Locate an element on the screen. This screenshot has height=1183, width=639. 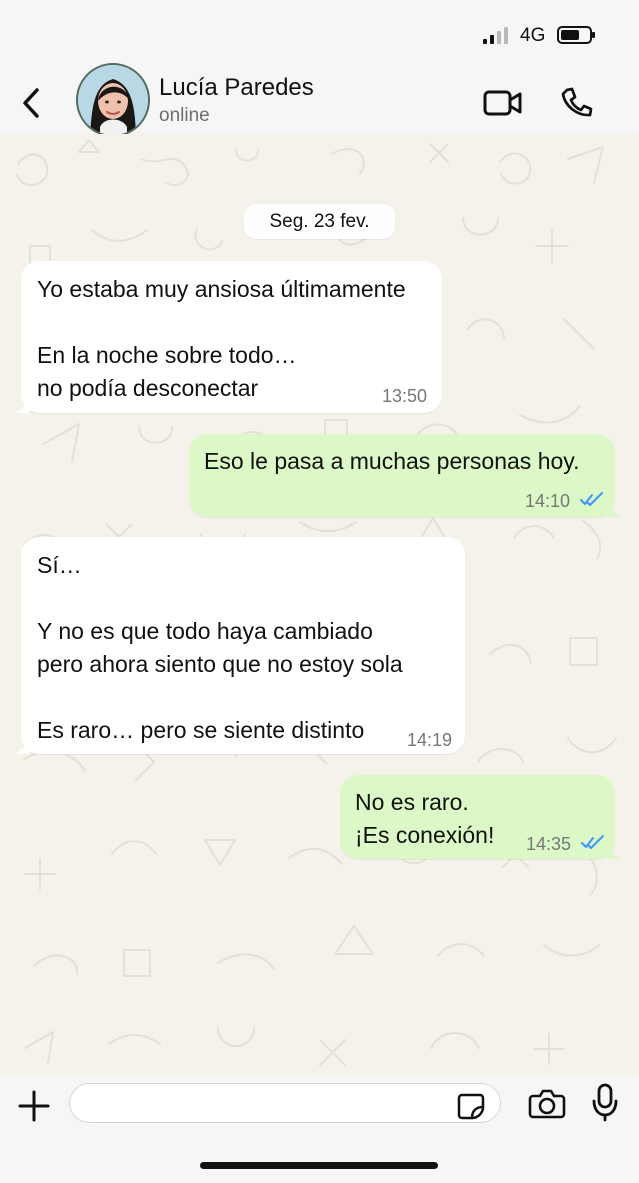
battery-icon is located at coordinates (576, 35).